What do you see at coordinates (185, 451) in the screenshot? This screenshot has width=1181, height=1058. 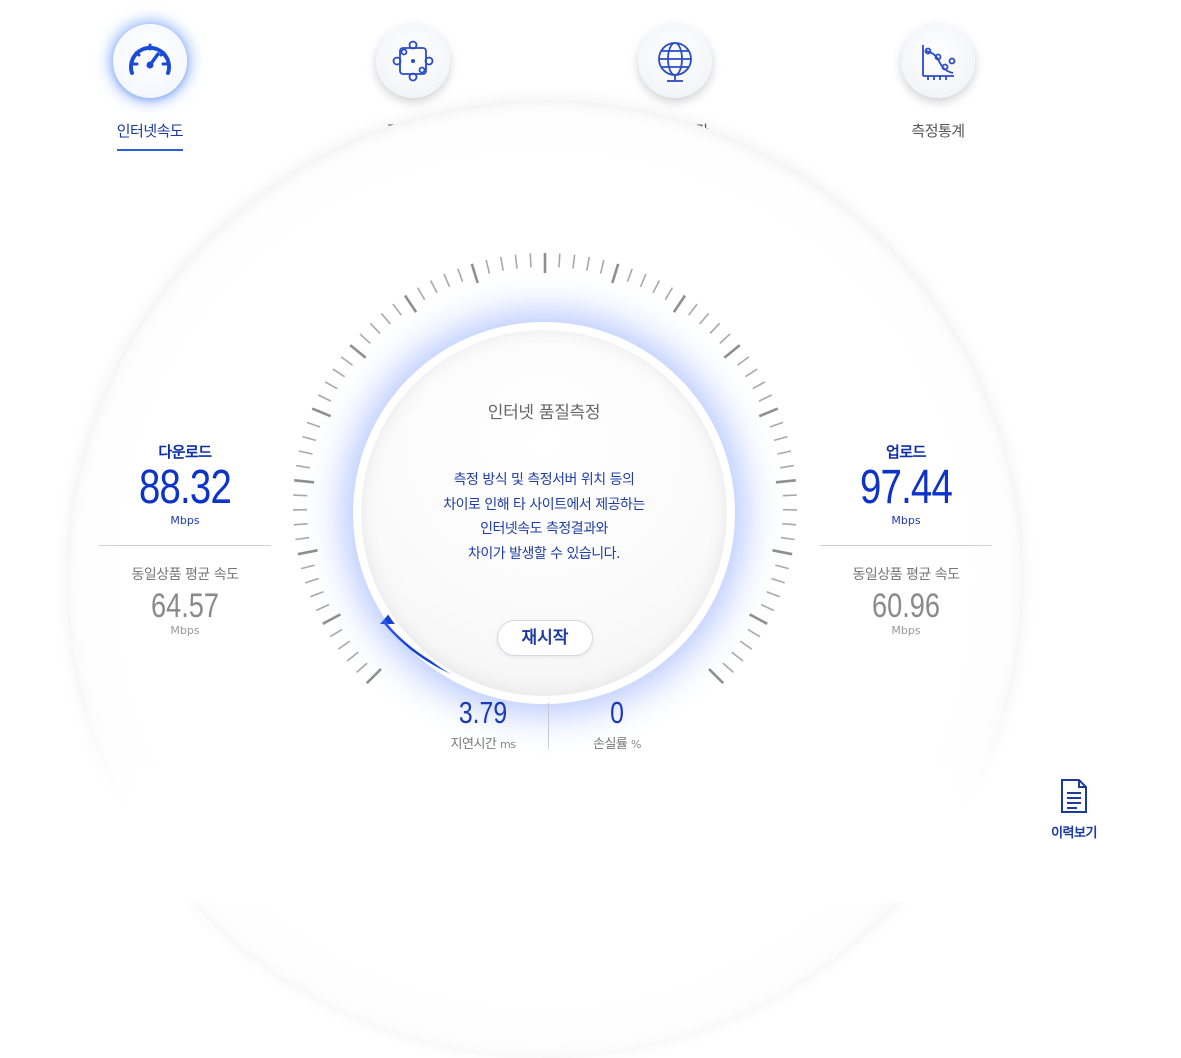 I see `download-title: 다운로드` at bounding box center [185, 451].